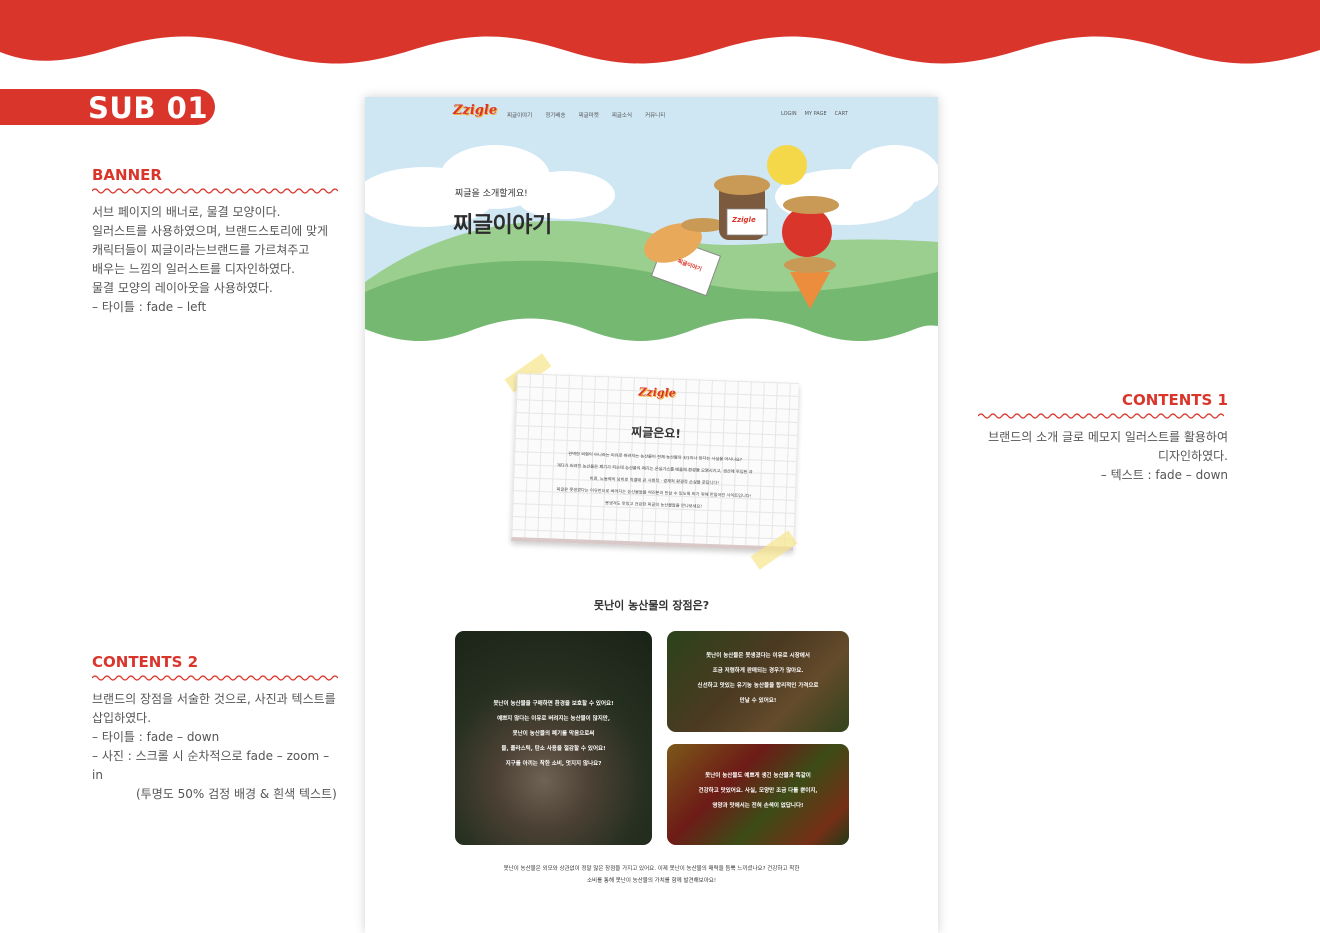  I want to click on banner-annotation-line: 일러스트를 사용하였으며, 브랜드스토리에 맞게, so click(210, 231).